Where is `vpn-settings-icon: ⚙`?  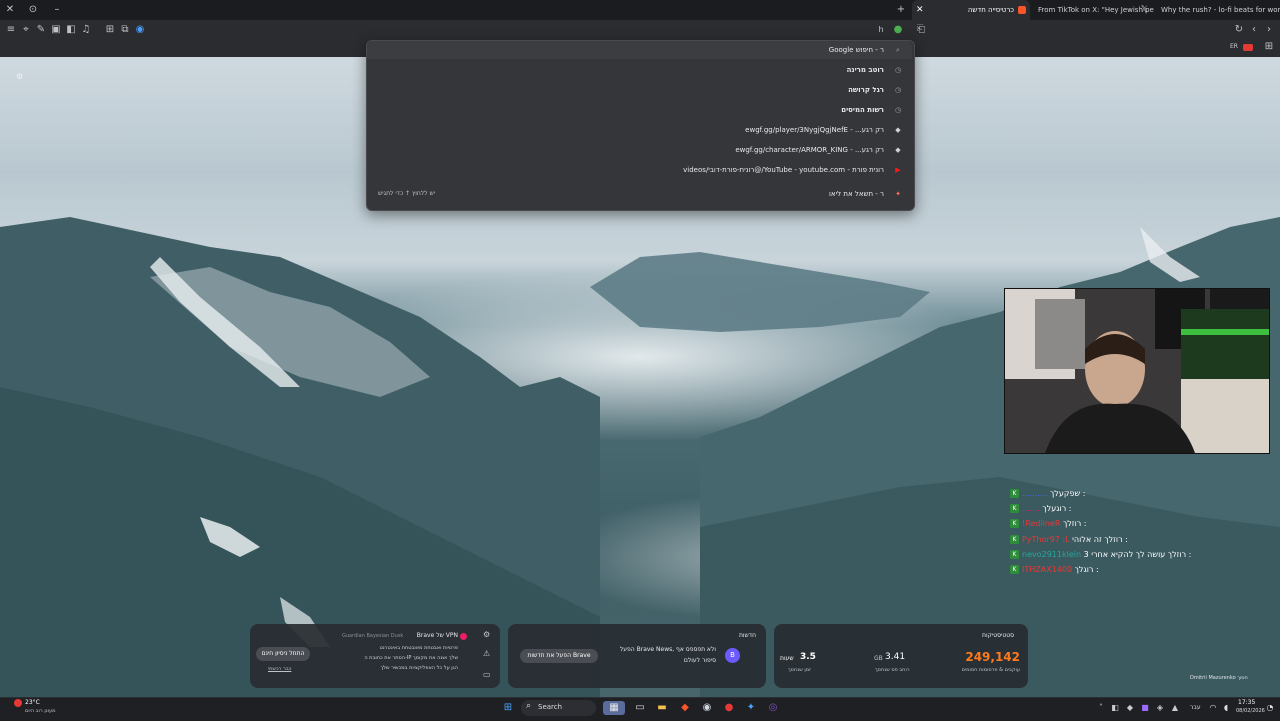 vpn-settings-icon: ⚙ is located at coordinates (486, 634).